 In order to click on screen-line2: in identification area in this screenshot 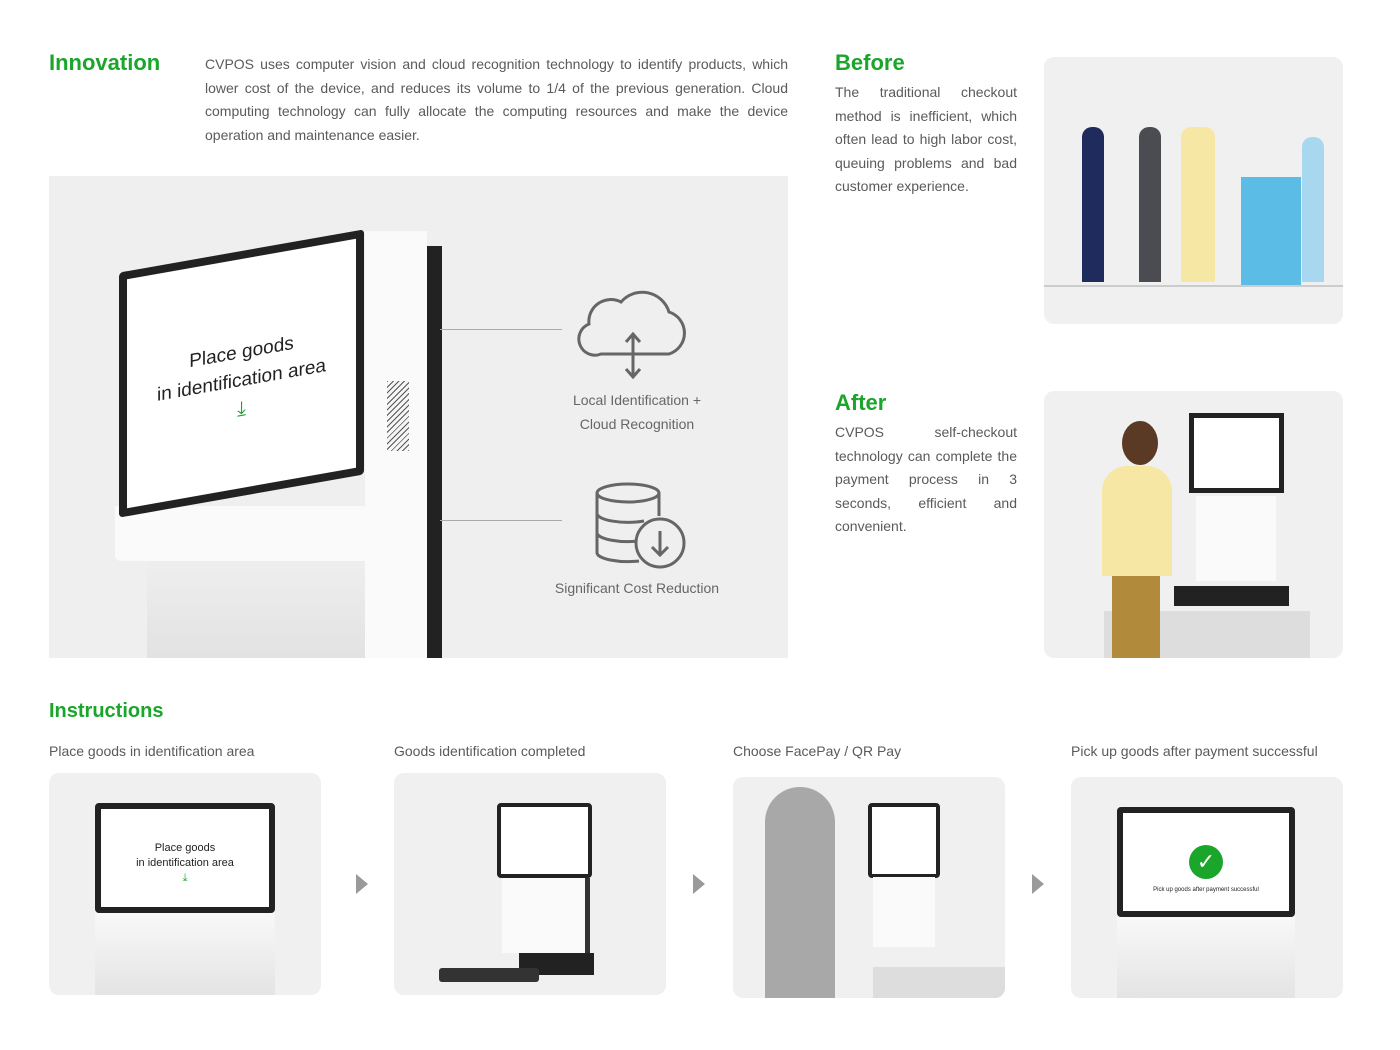, I will do `click(185, 863)`.